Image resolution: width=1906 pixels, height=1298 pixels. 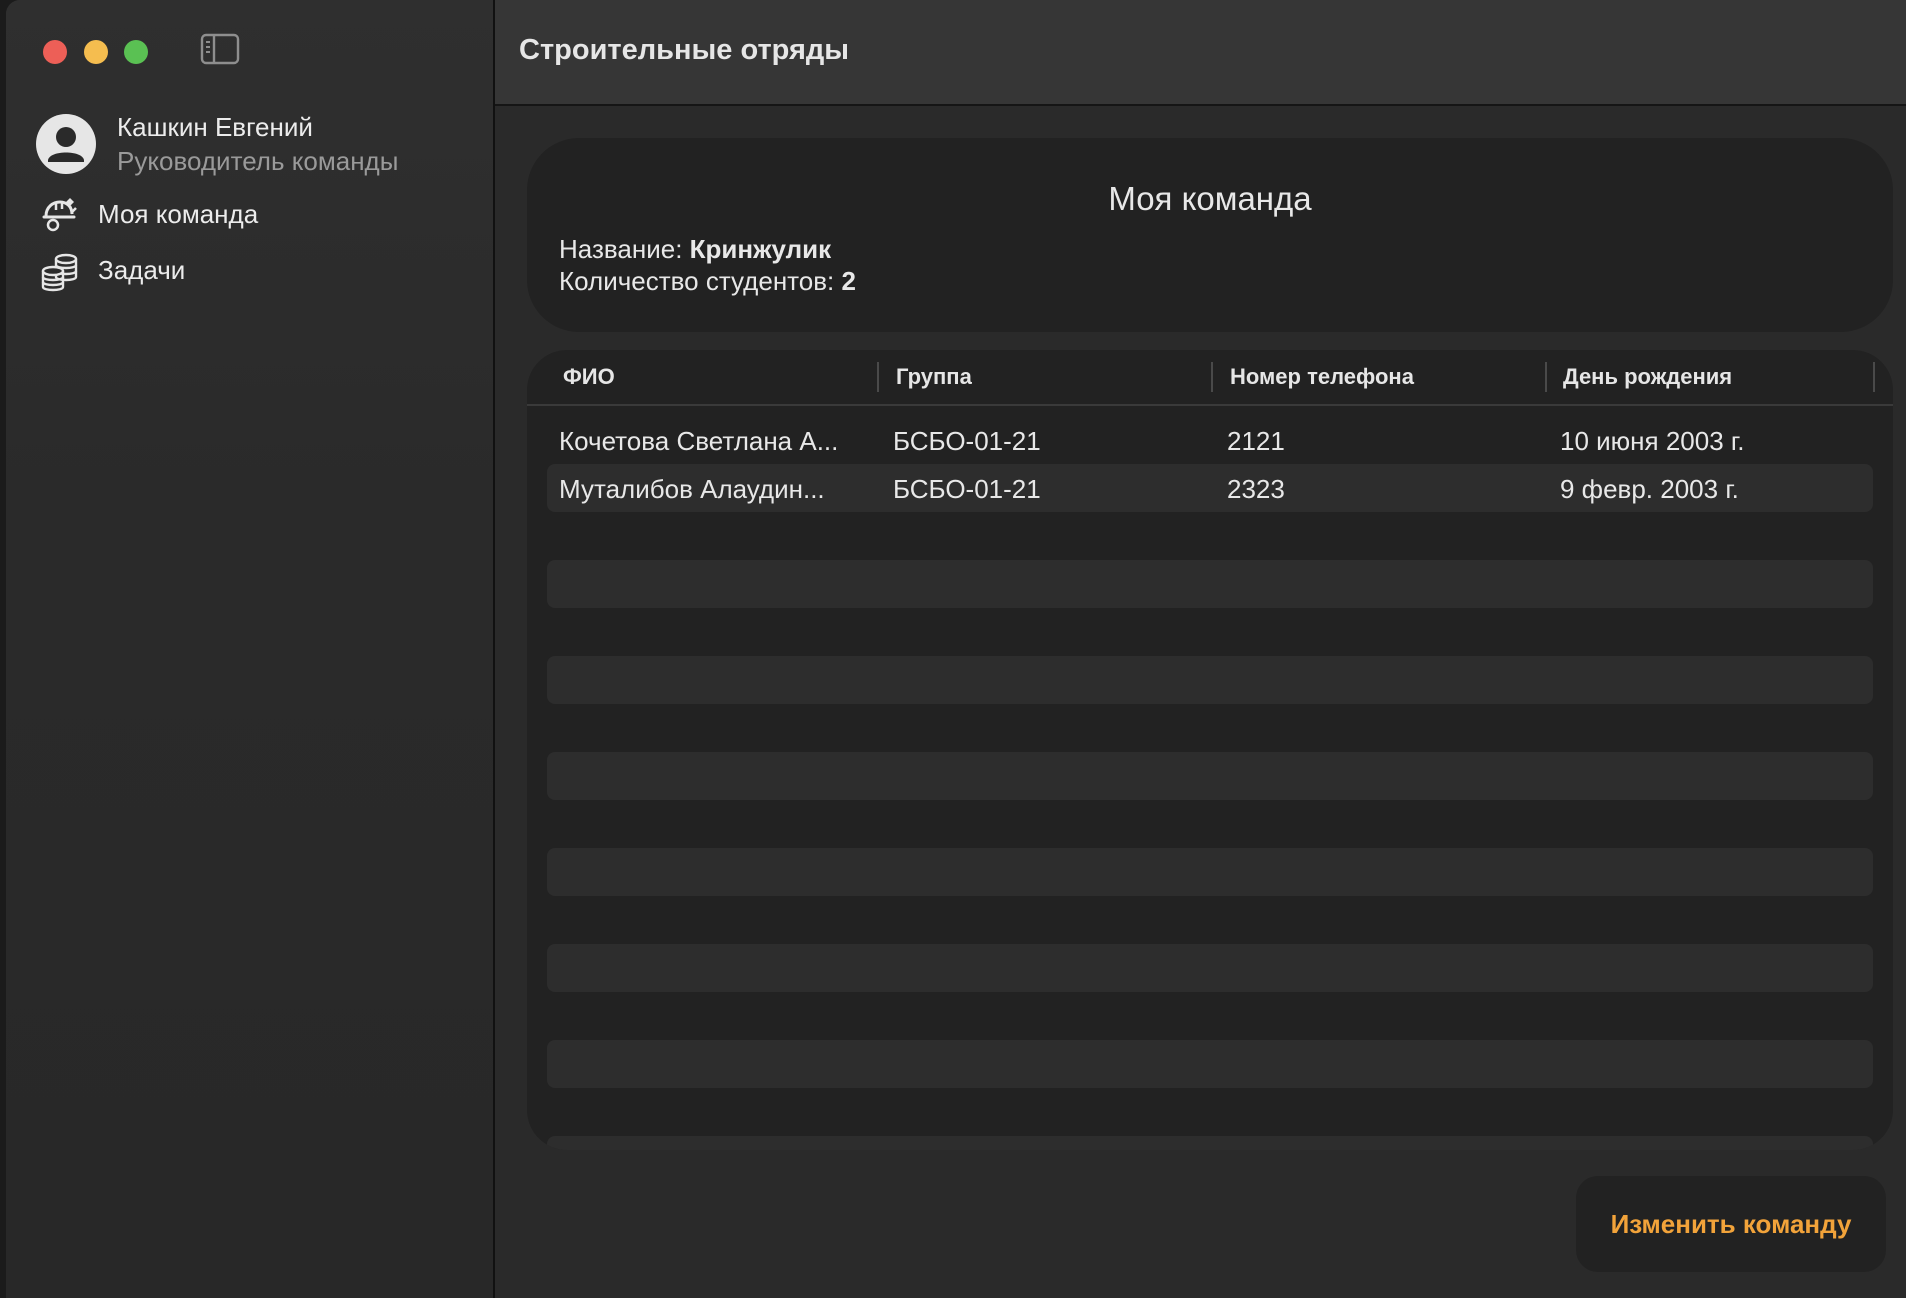 I want to click on team-name-value: Кринжулик, so click(x=760, y=249).